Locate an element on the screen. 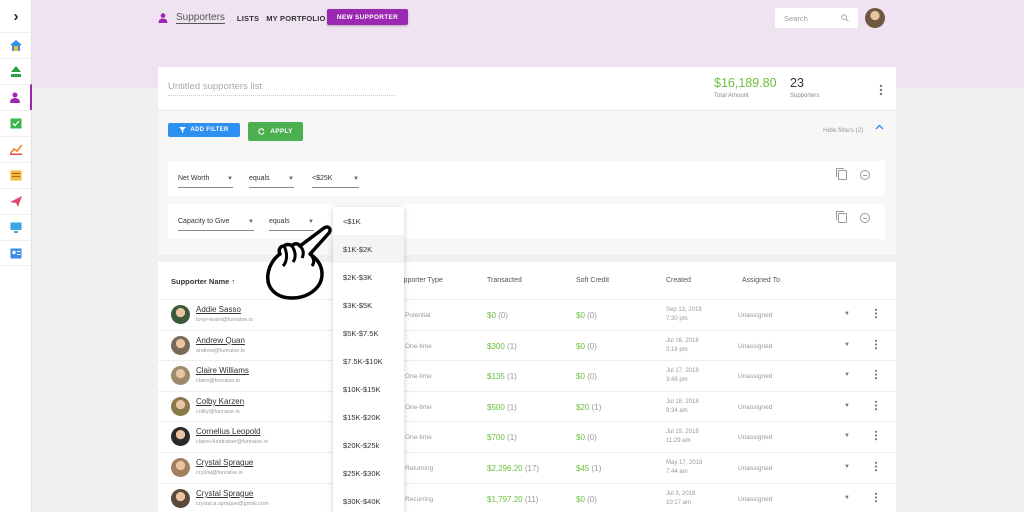 This screenshot has height=512, width=1024. soft-credit-amount: $0 is located at coordinates (580, 346).